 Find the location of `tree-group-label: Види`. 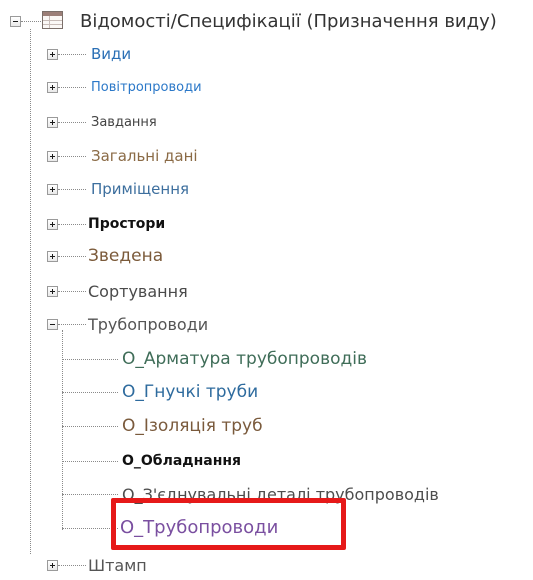

tree-group-label: Види is located at coordinates (111, 54).